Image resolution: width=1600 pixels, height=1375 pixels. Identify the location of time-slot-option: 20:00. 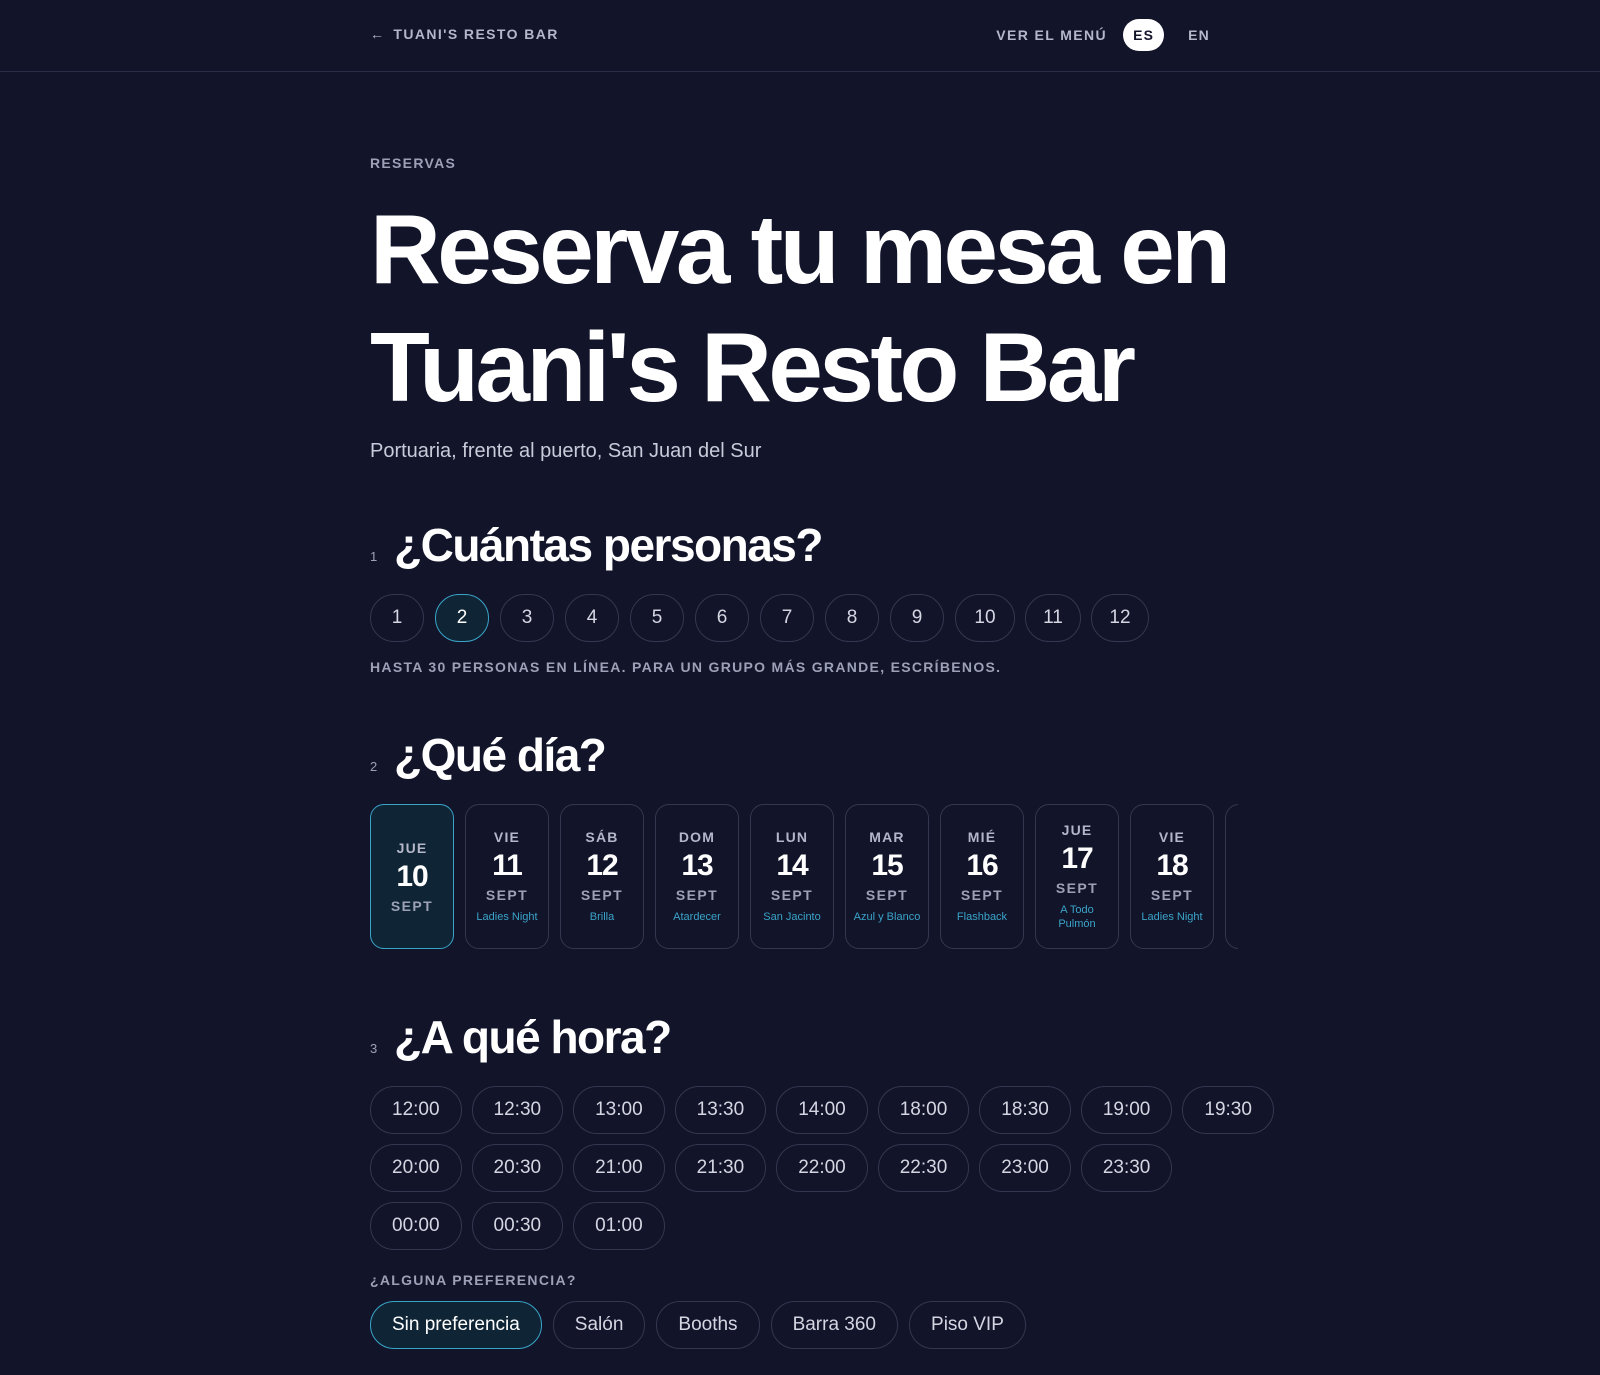
(416, 1168).